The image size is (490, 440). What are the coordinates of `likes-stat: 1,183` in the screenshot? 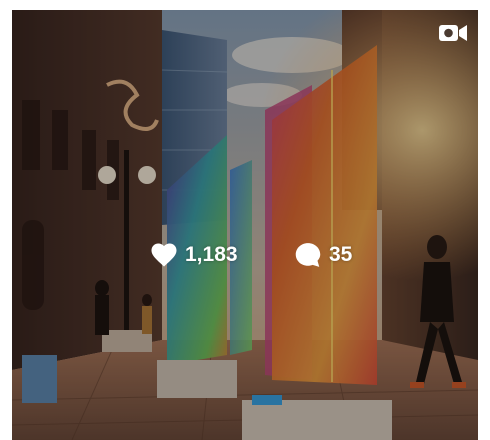 It's located at (193, 255).